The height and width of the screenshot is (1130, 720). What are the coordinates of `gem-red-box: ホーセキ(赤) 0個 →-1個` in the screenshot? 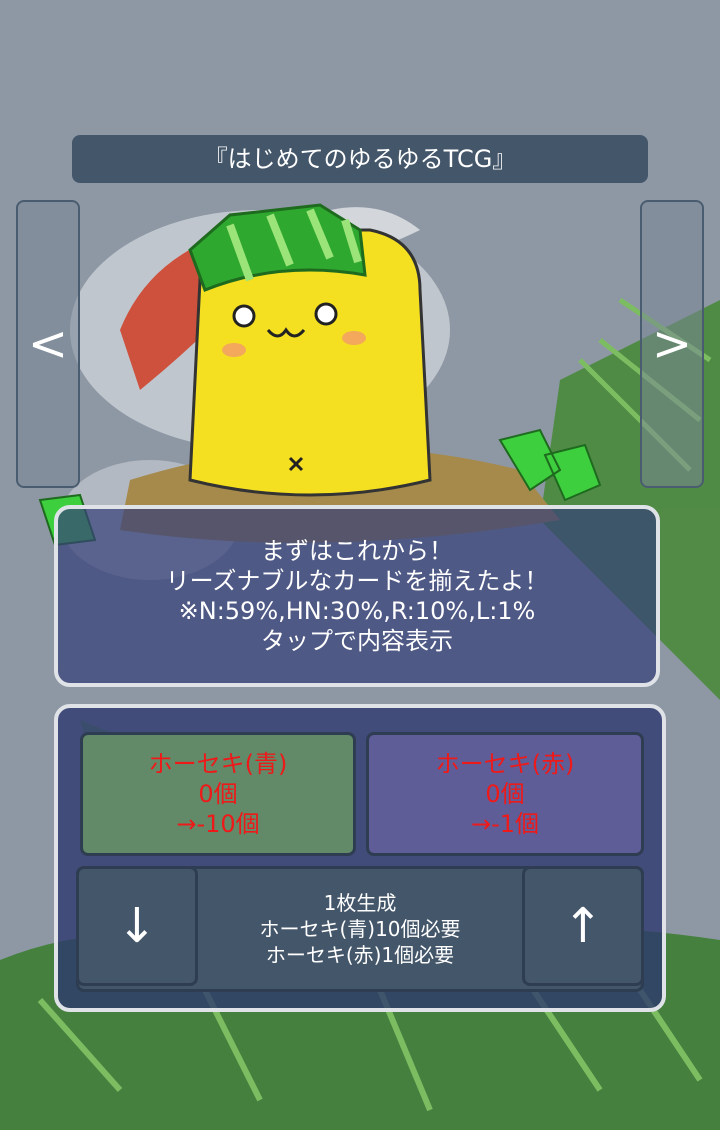 It's located at (505, 794).